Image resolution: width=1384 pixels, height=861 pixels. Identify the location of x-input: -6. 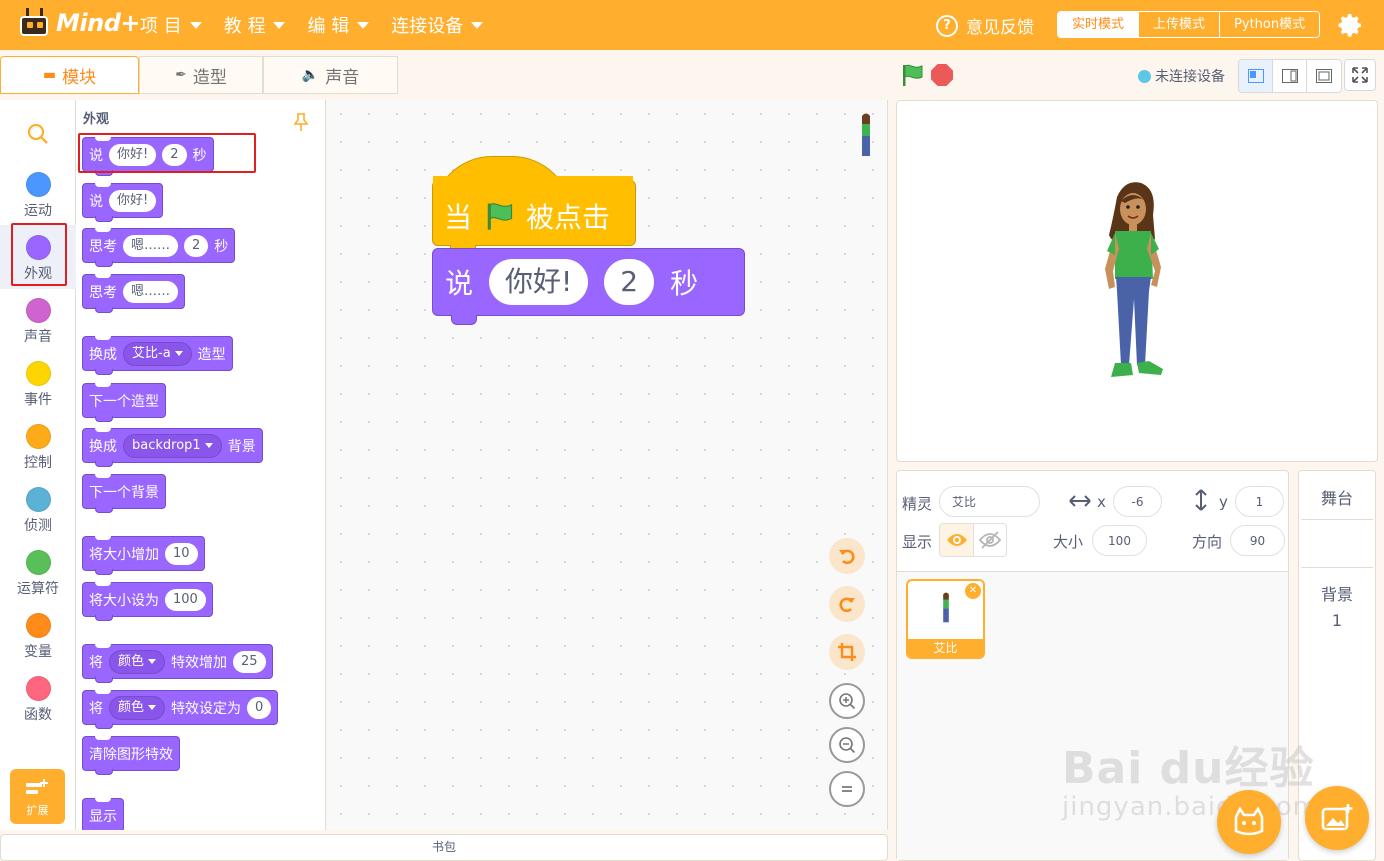
(1137, 501).